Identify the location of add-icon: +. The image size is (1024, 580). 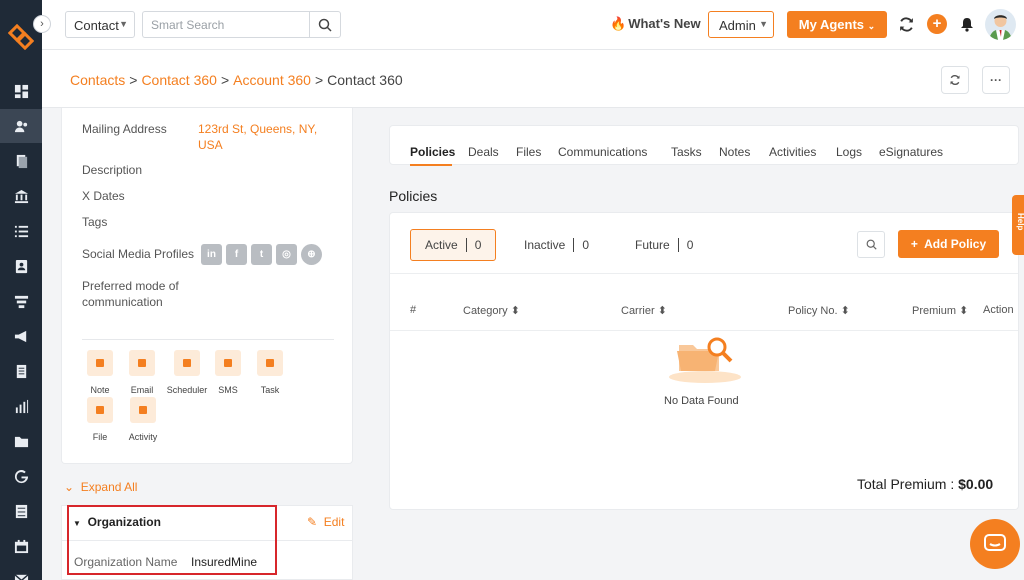
(937, 24).